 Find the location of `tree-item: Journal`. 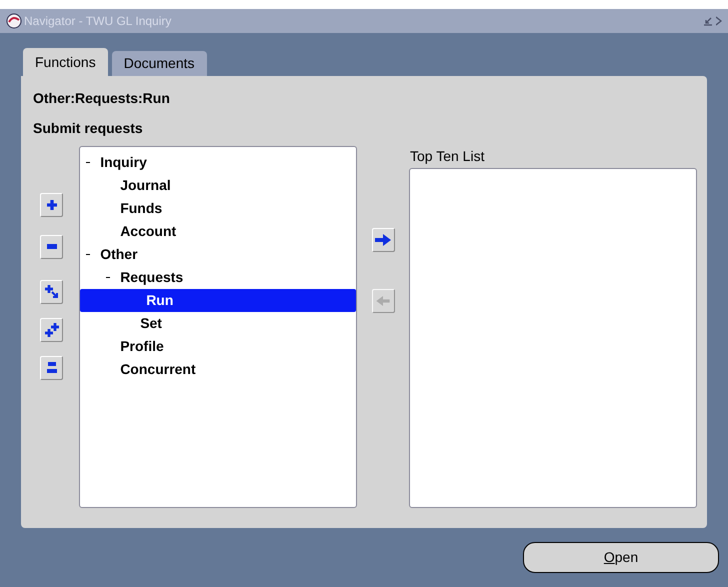

tree-item: Journal is located at coordinates (218, 185).